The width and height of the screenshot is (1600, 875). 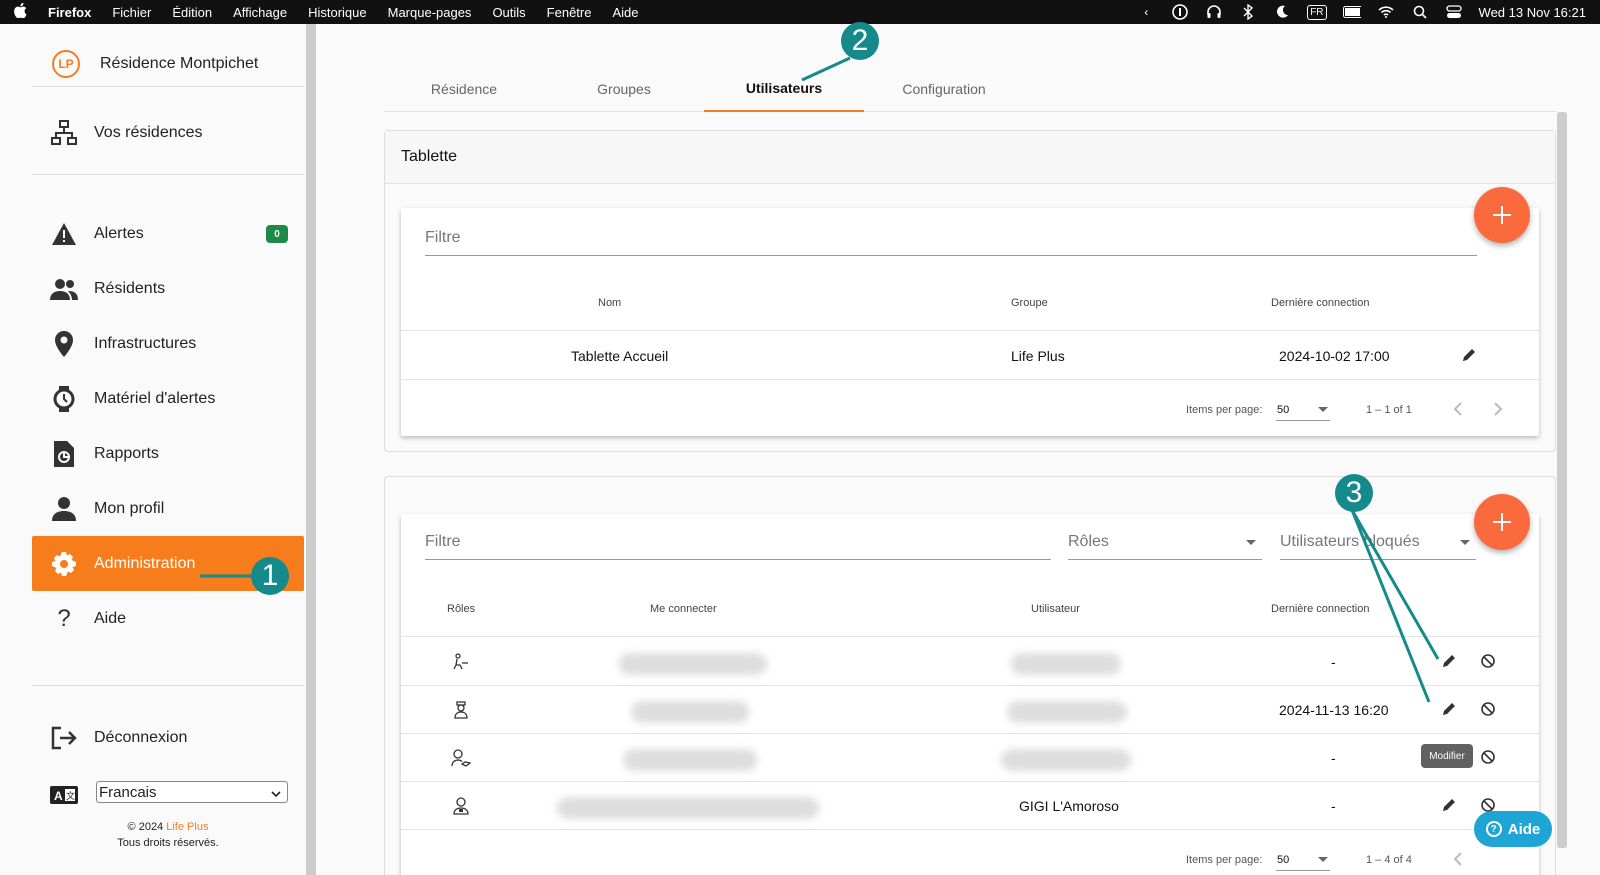 What do you see at coordinates (168, 618) in the screenshot?
I see `nav-aide: ? Aide` at bounding box center [168, 618].